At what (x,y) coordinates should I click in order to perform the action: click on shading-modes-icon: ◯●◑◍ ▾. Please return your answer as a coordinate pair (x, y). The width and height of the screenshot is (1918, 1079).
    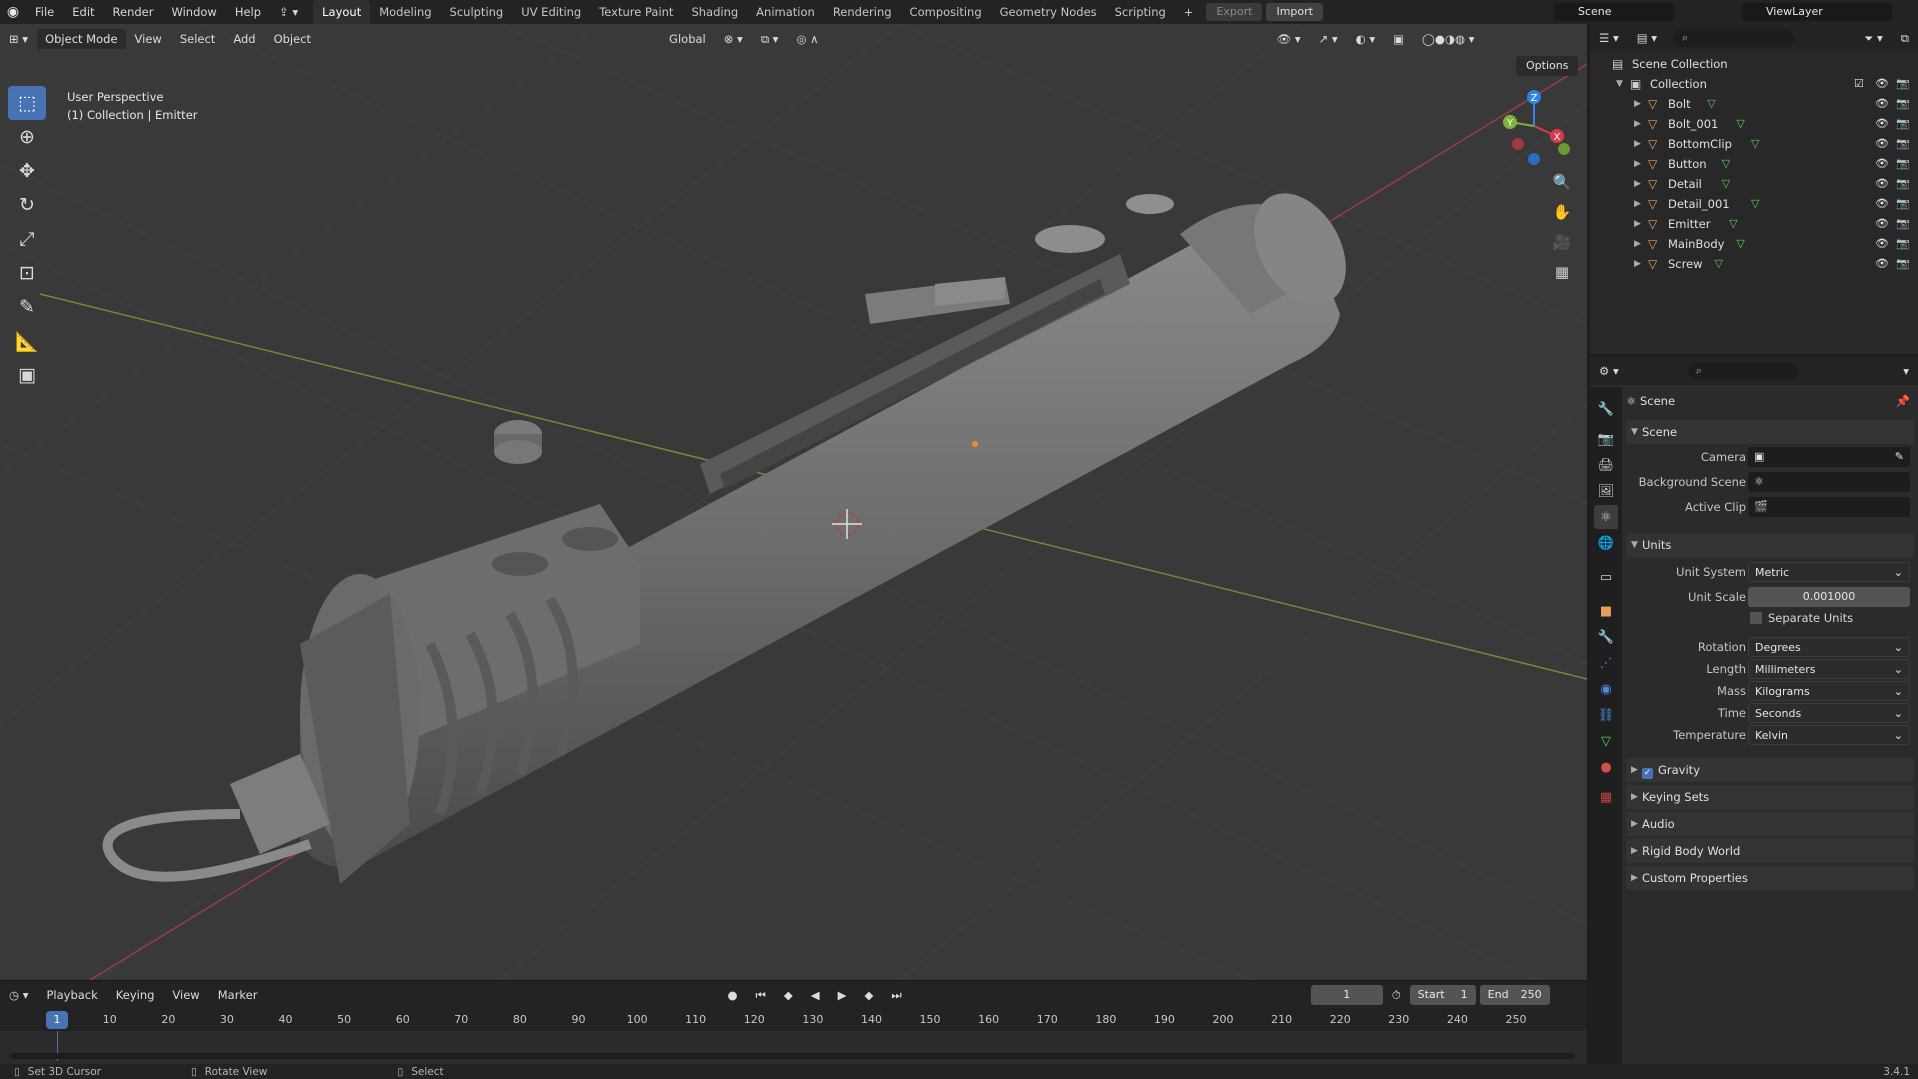
    Looking at the image, I should click on (1448, 39).